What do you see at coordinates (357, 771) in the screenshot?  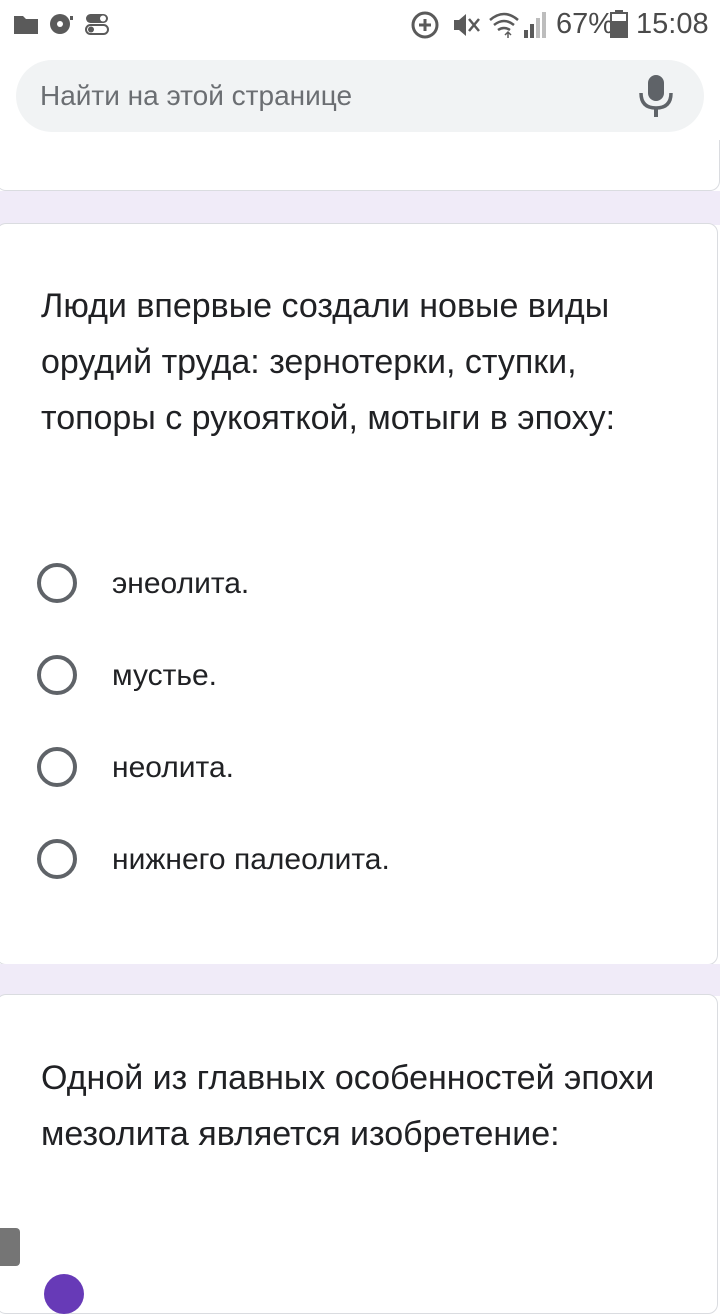 I see `answer-option: неолита.` at bounding box center [357, 771].